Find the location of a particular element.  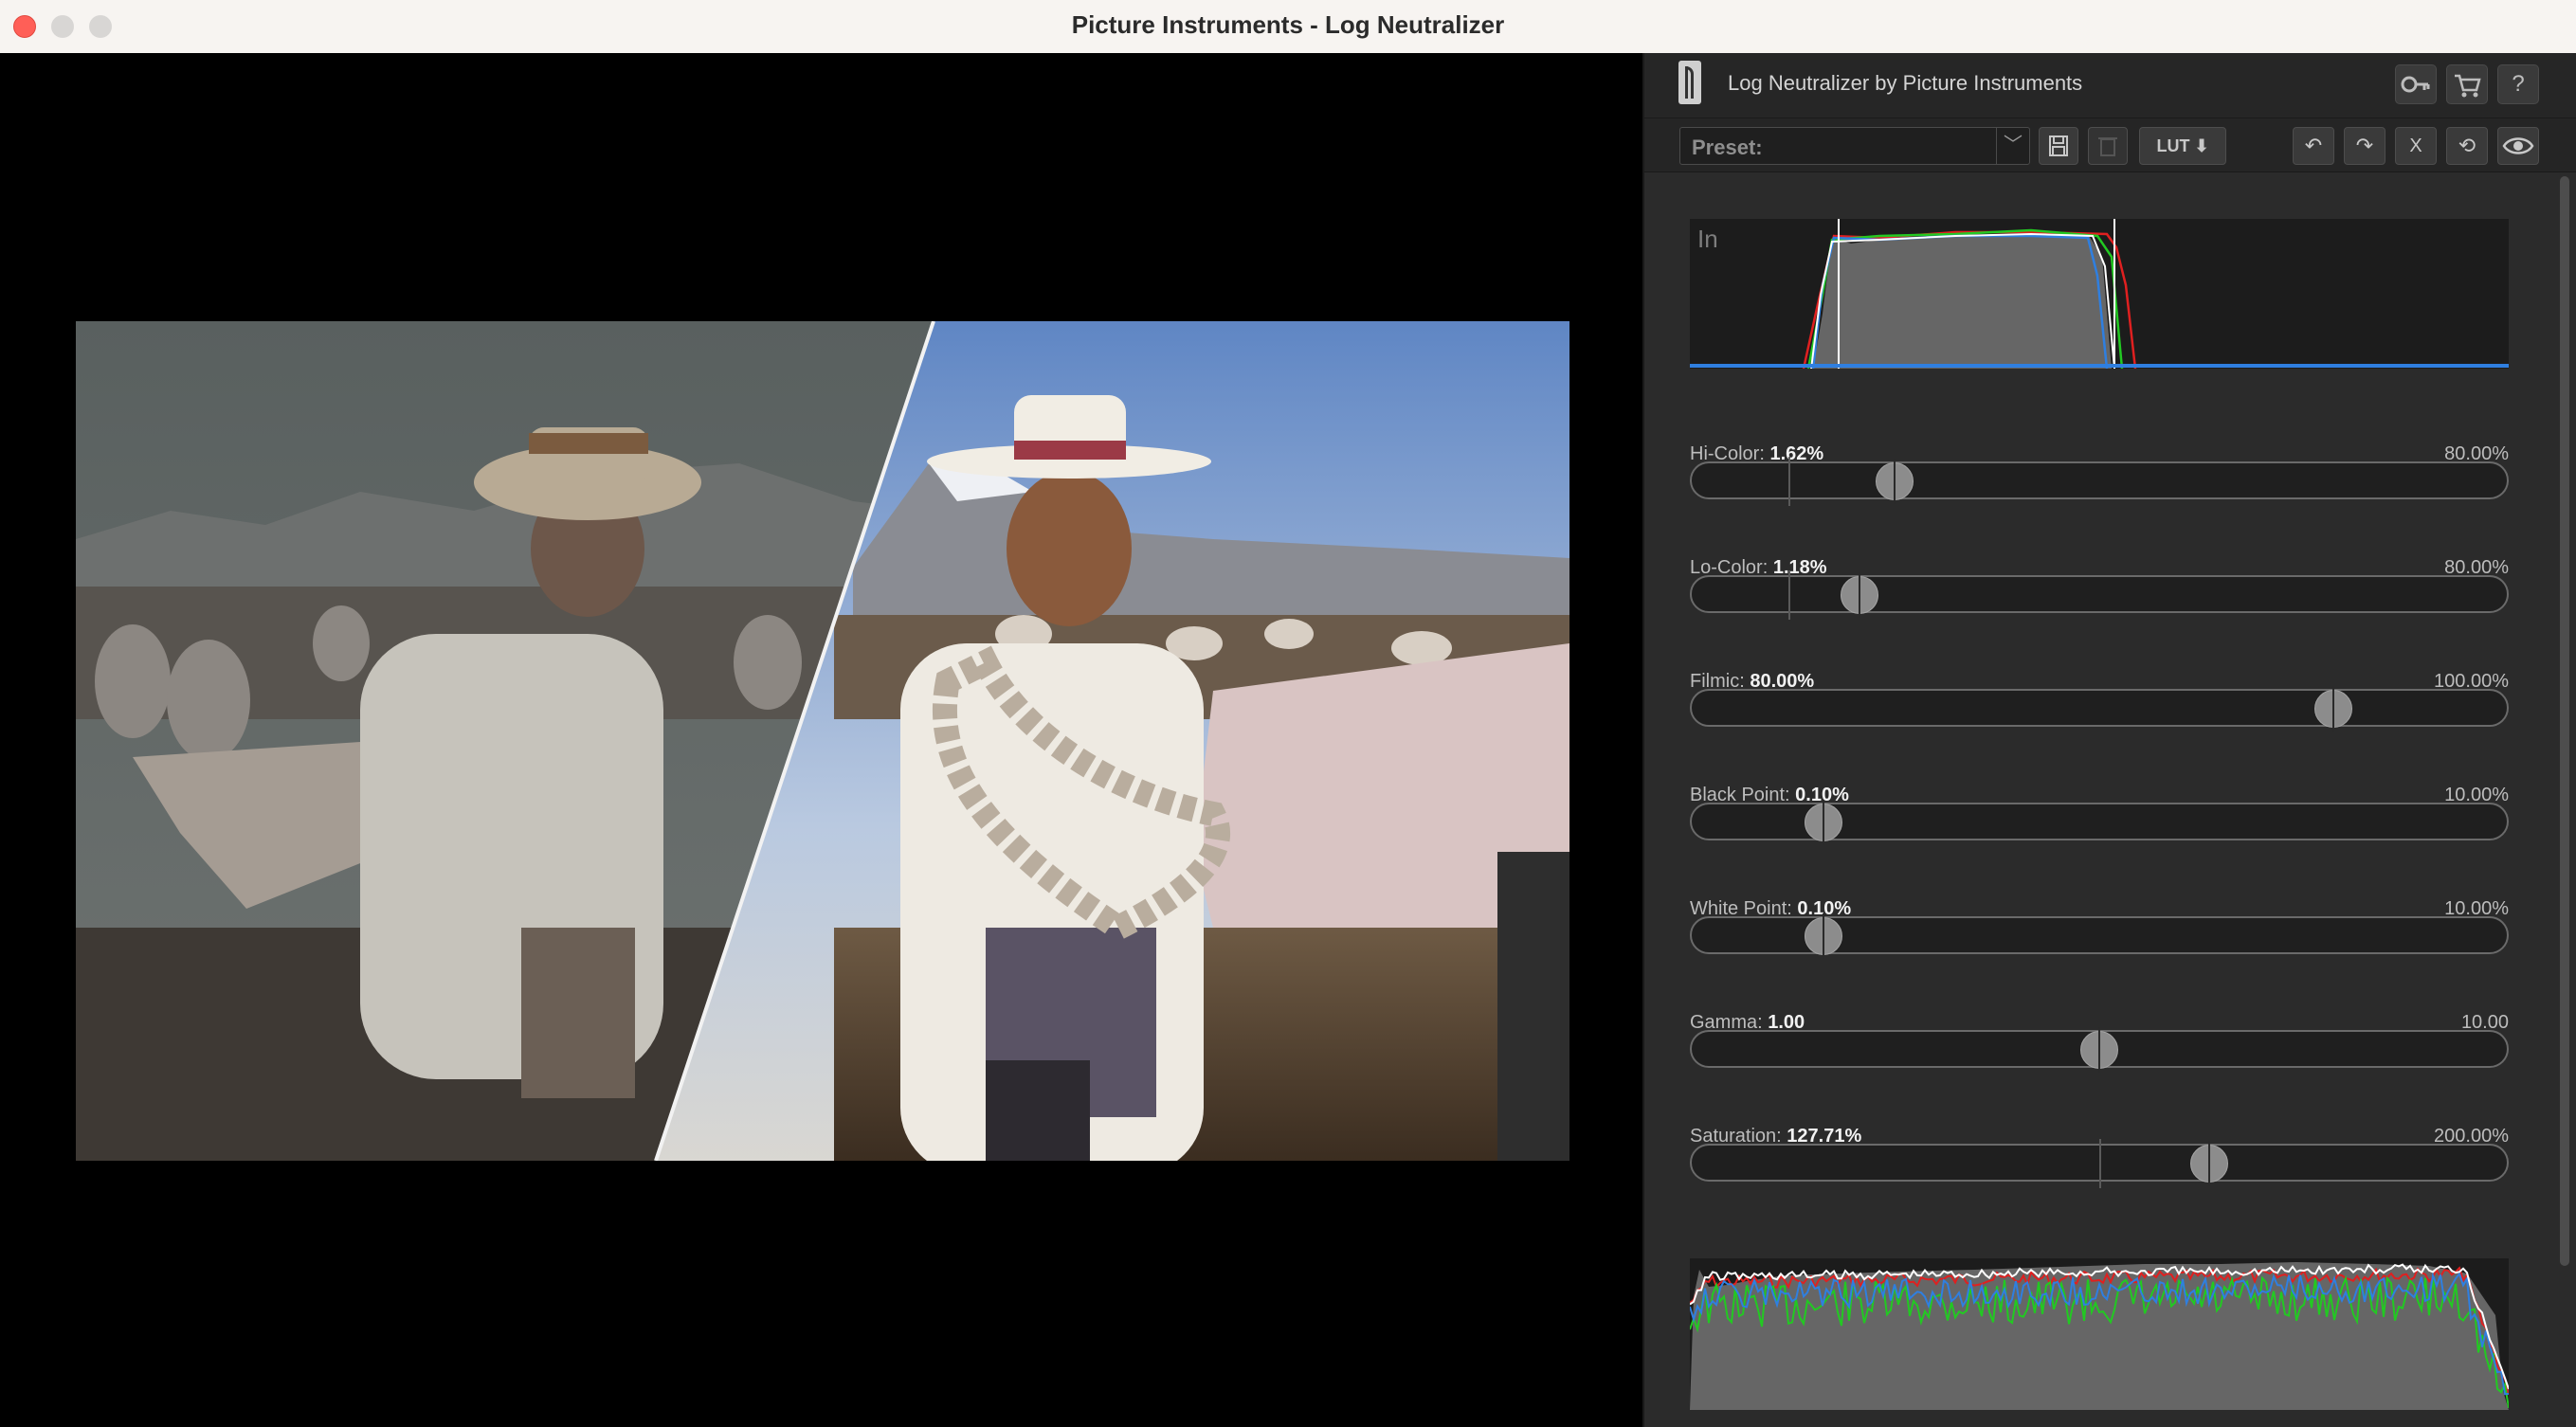

panel-scrollbar is located at coordinates (2564, 721).